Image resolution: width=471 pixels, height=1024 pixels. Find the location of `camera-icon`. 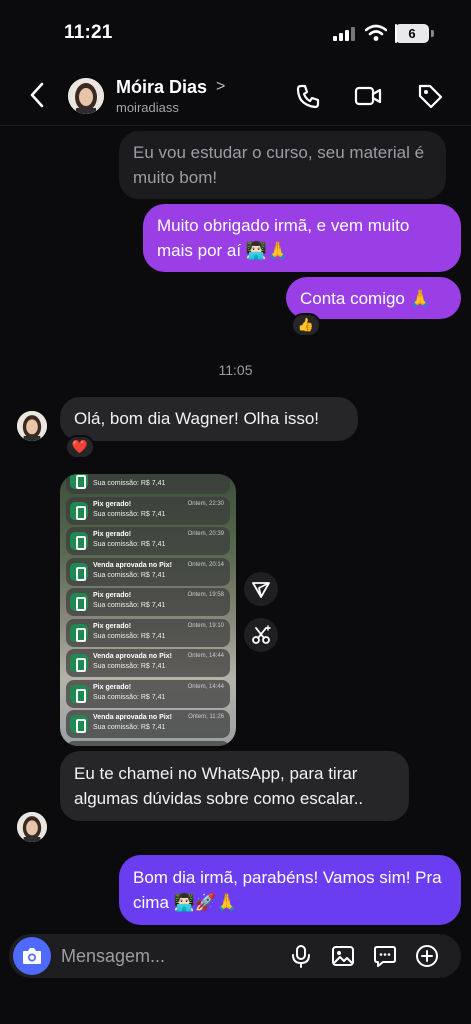

camera-icon is located at coordinates (32, 956).